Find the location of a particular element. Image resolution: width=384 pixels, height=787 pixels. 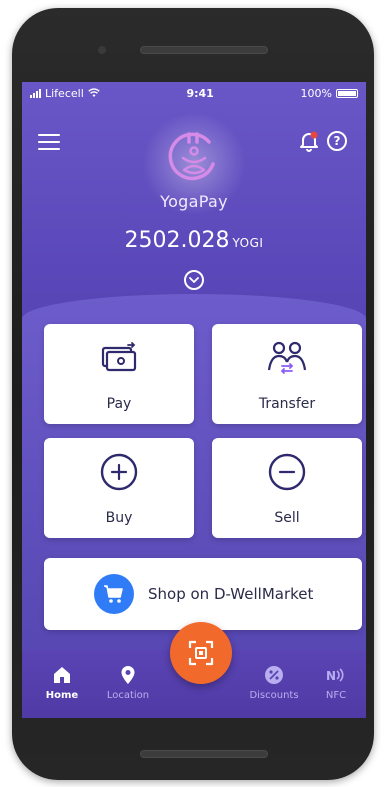

shop-label: Shop on D-WellMarket is located at coordinates (231, 594).